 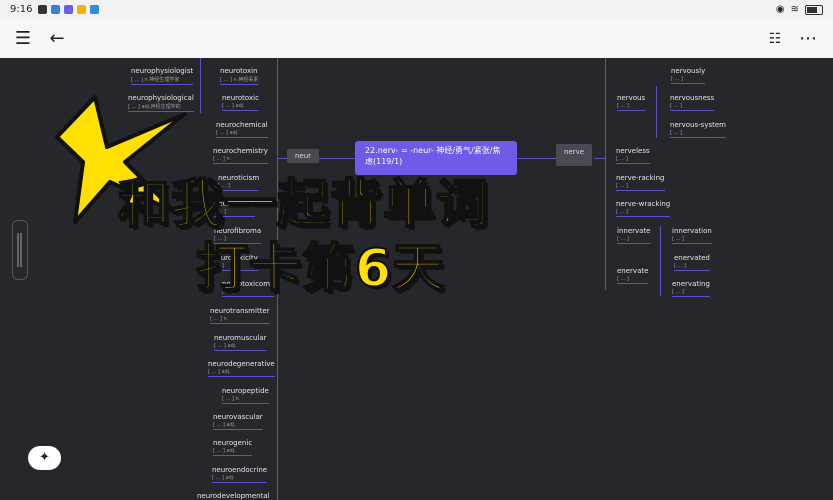 What do you see at coordinates (640, 182) in the screenshot?
I see `word-node: nerve-racking[ ... ]` at bounding box center [640, 182].